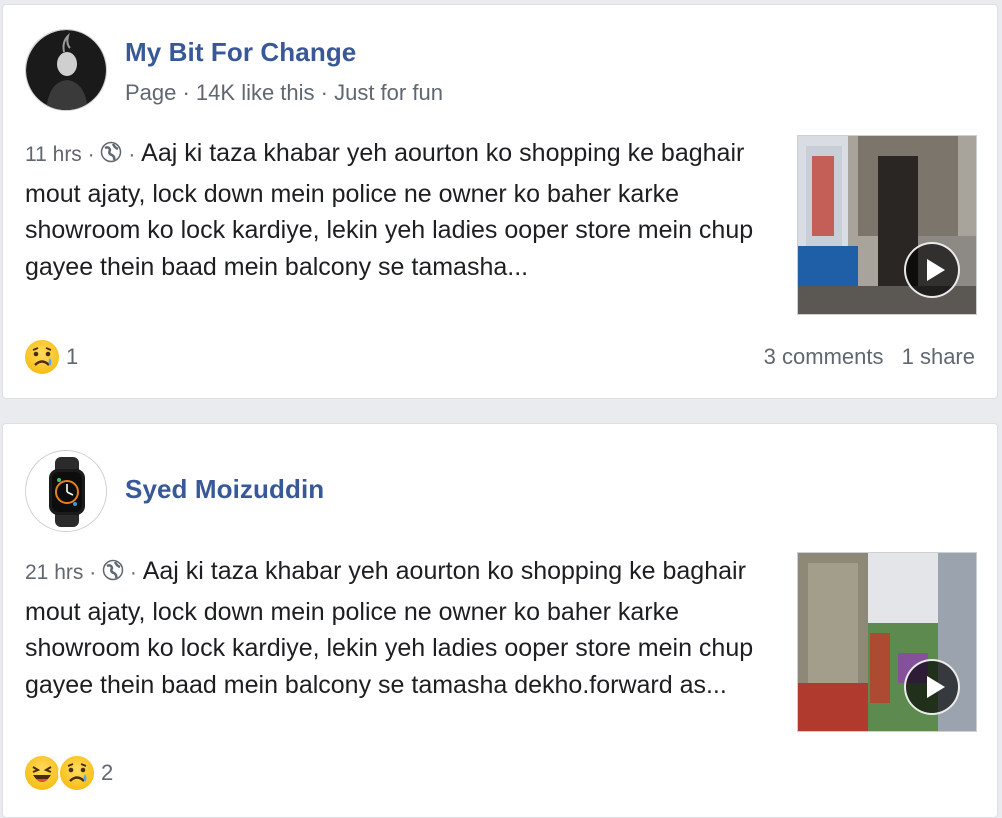  I want to click on post-stats: 3 comments 1 share, so click(863, 357).